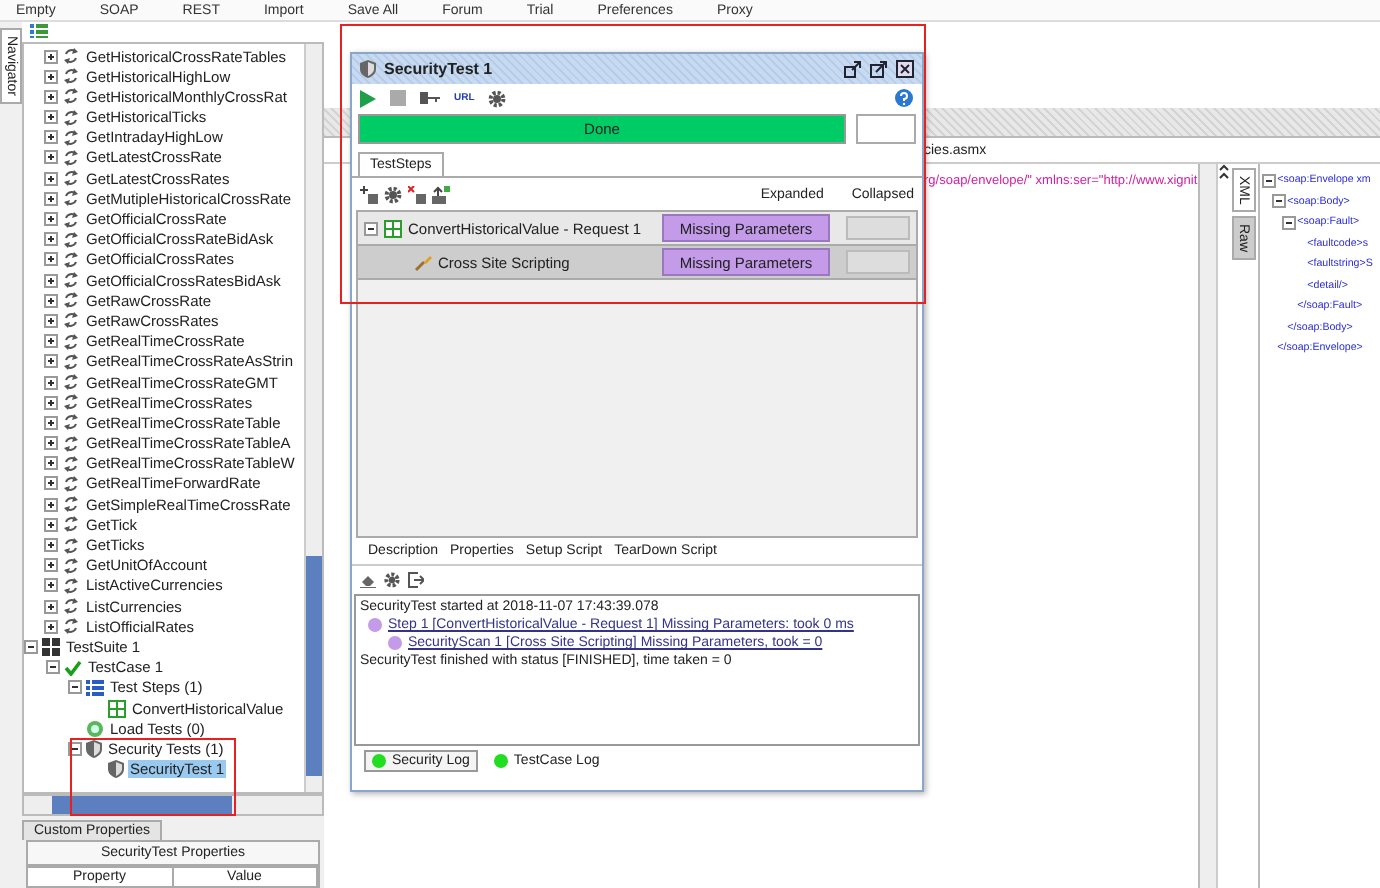  I want to click on key-icon, so click(430, 98).